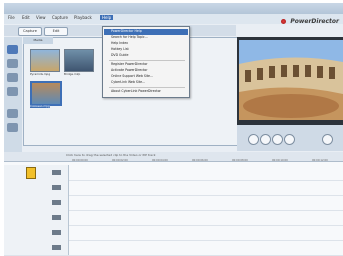 The width and height of the screenshot is (343, 256). I want to click on ruler-tick: 00:00:00:00, so click(80, 160).